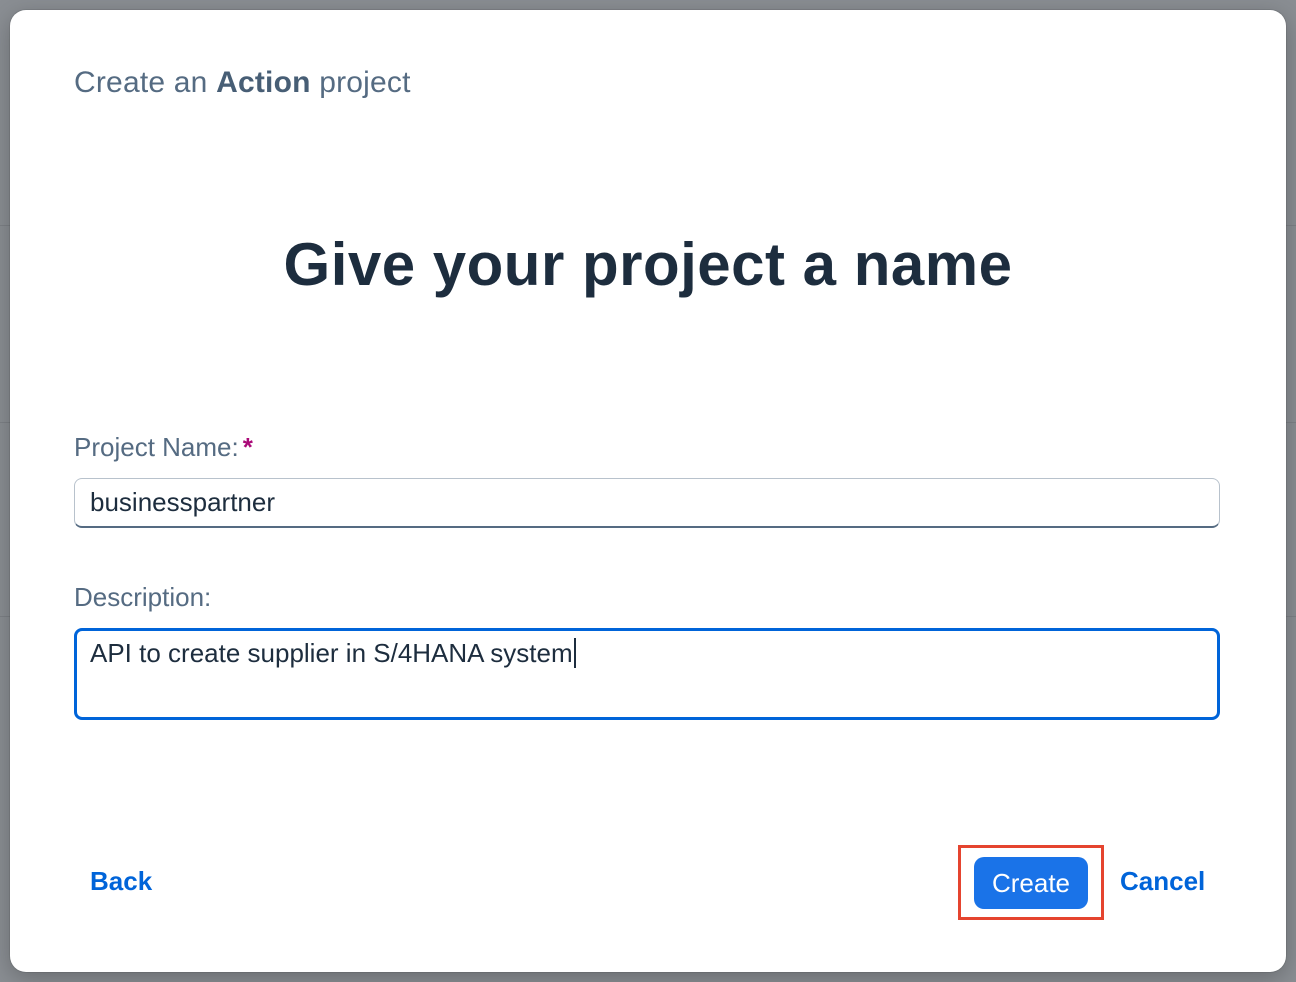  What do you see at coordinates (1162, 881) in the screenshot?
I see `cancel-button: Cancel` at bounding box center [1162, 881].